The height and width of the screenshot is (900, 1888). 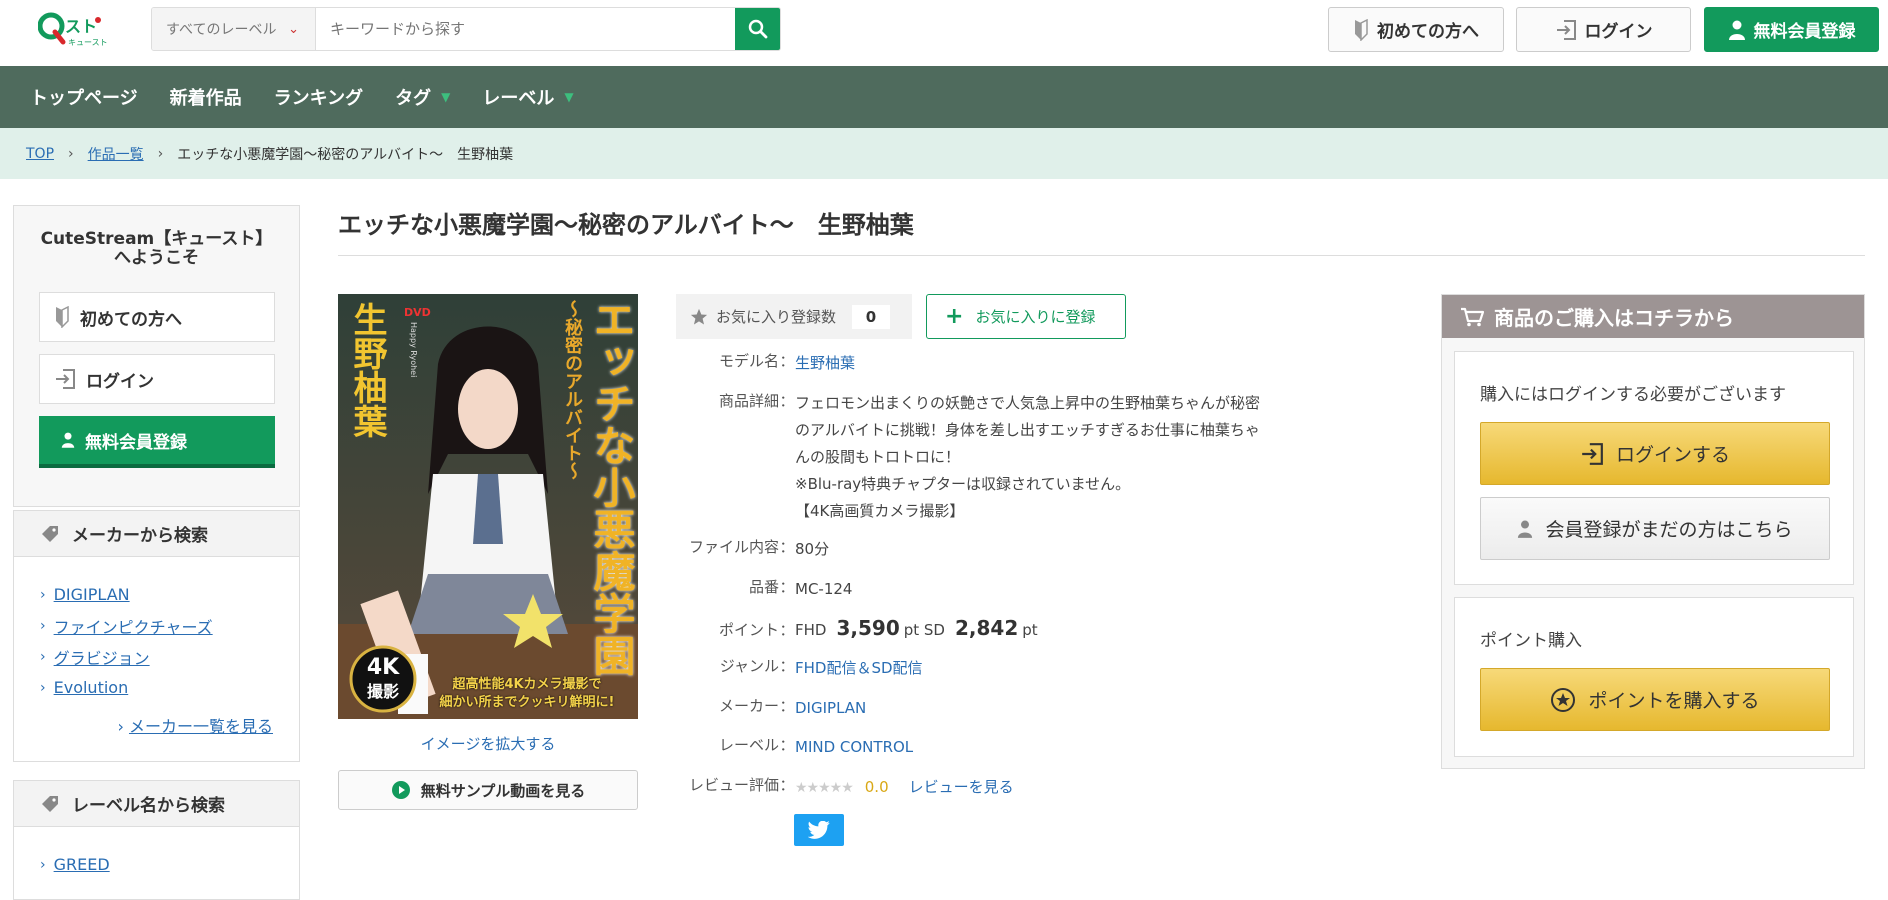 I want to click on nav-item-label: レーベル ▼, so click(x=527, y=97).